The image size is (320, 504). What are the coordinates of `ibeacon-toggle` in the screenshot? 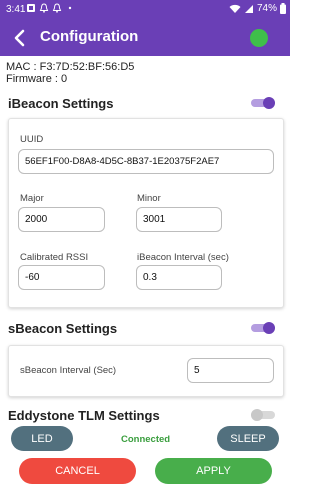 It's located at (263, 103).